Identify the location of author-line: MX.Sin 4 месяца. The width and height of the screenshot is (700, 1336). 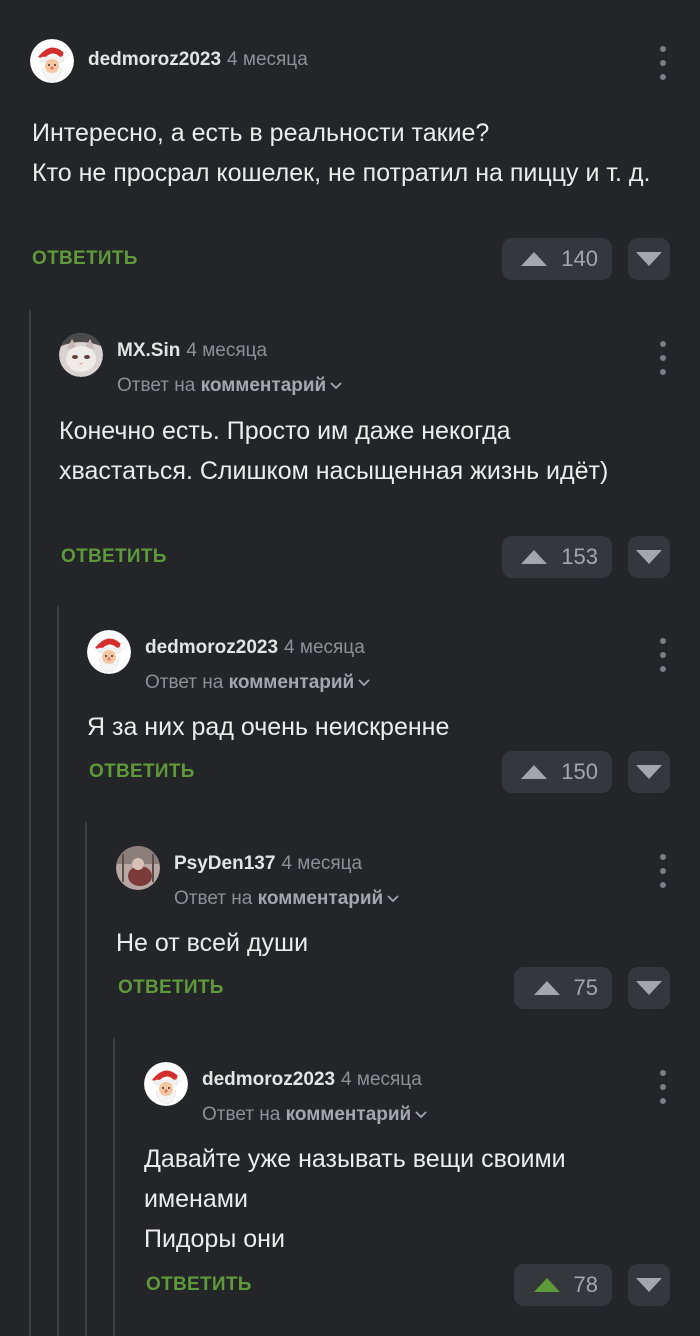
(192, 351).